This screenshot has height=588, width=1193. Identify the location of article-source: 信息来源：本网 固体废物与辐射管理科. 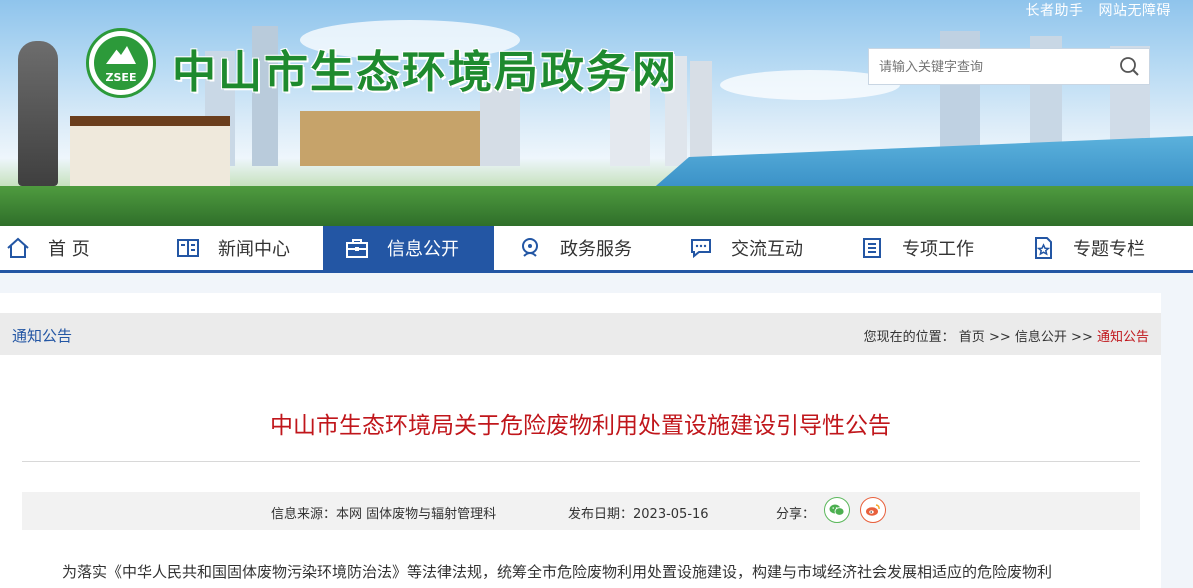
(384, 514).